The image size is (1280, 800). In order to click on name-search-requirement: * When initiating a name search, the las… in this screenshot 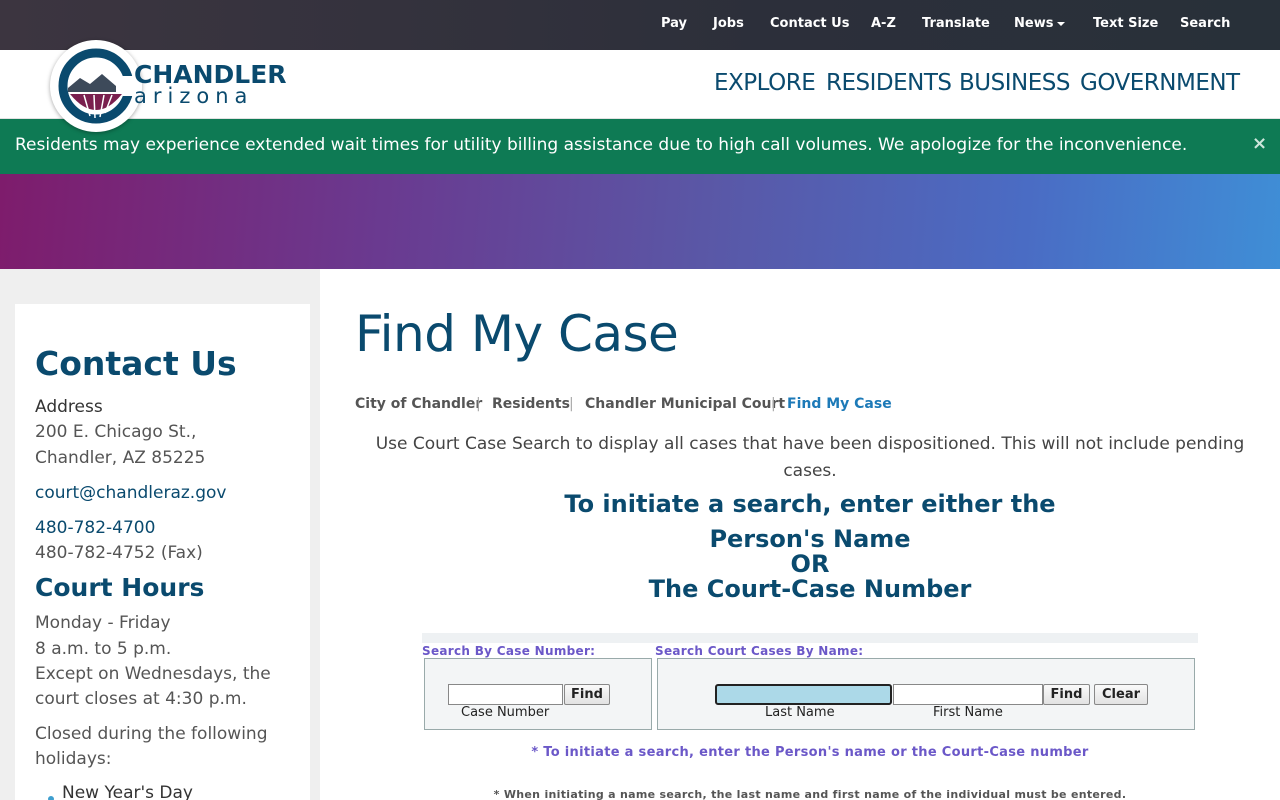, I will do `click(810, 794)`.